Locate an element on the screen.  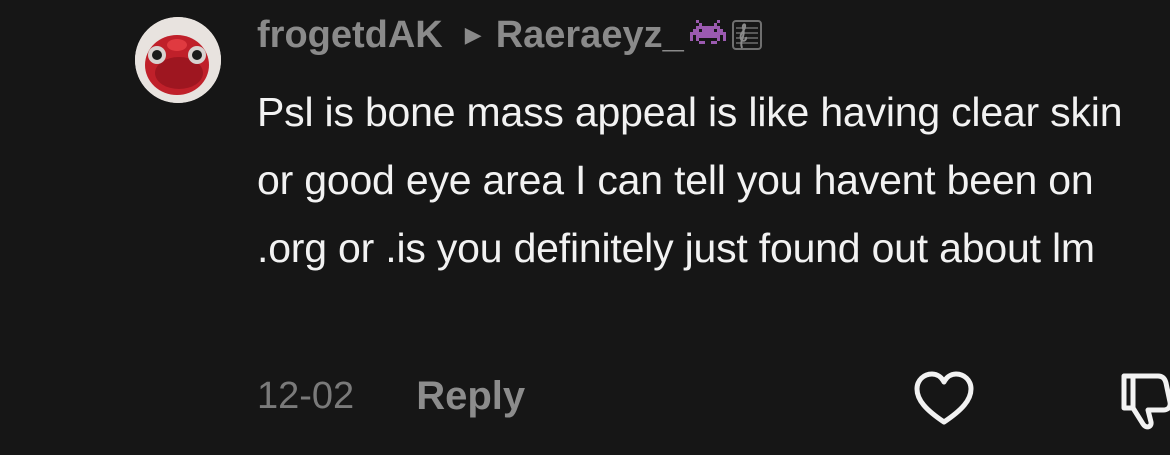
music-score-icon is located at coordinates (746, 35).